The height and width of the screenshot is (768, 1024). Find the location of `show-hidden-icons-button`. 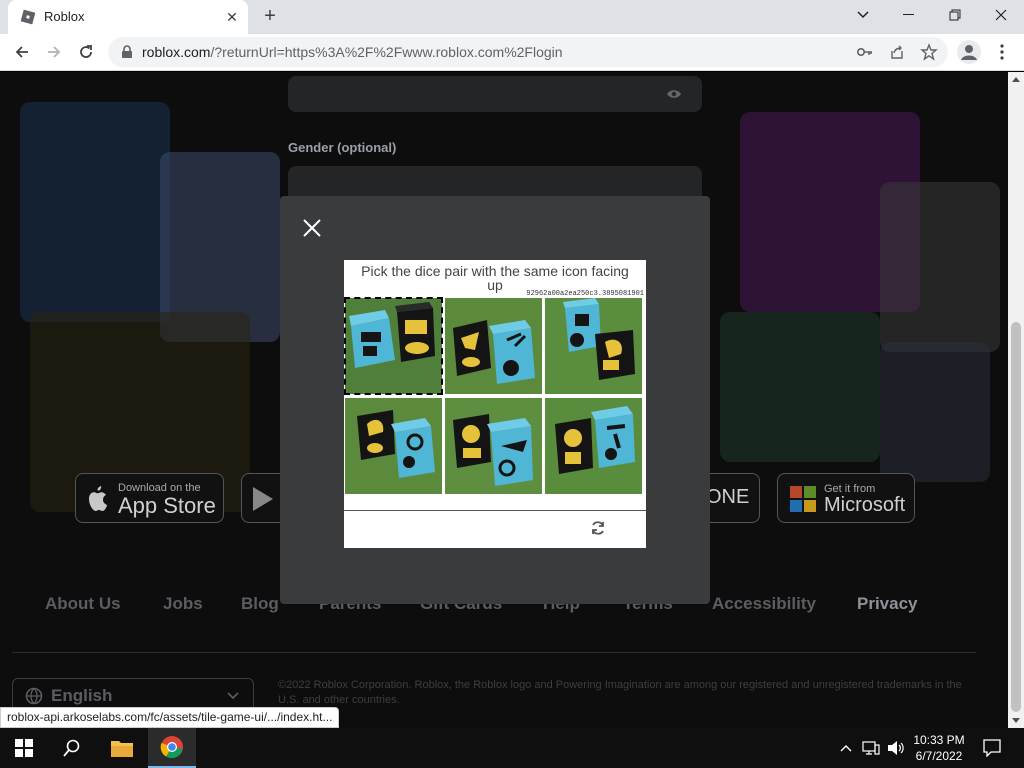

show-hidden-icons-button is located at coordinates (846, 748).